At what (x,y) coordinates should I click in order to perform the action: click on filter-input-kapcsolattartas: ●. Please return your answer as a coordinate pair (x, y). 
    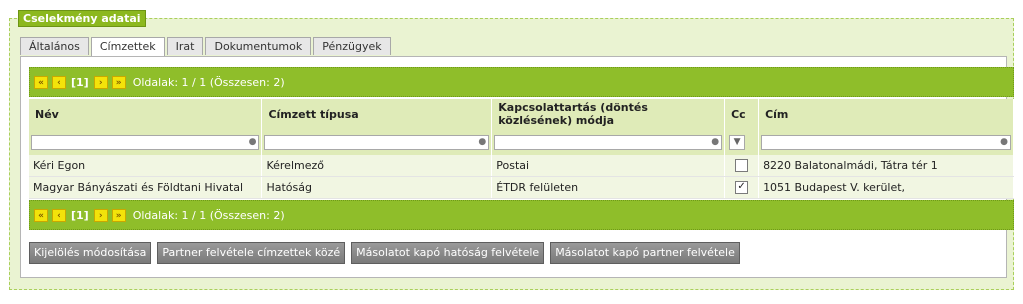
    Looking at the image, I should click on (608, 142).